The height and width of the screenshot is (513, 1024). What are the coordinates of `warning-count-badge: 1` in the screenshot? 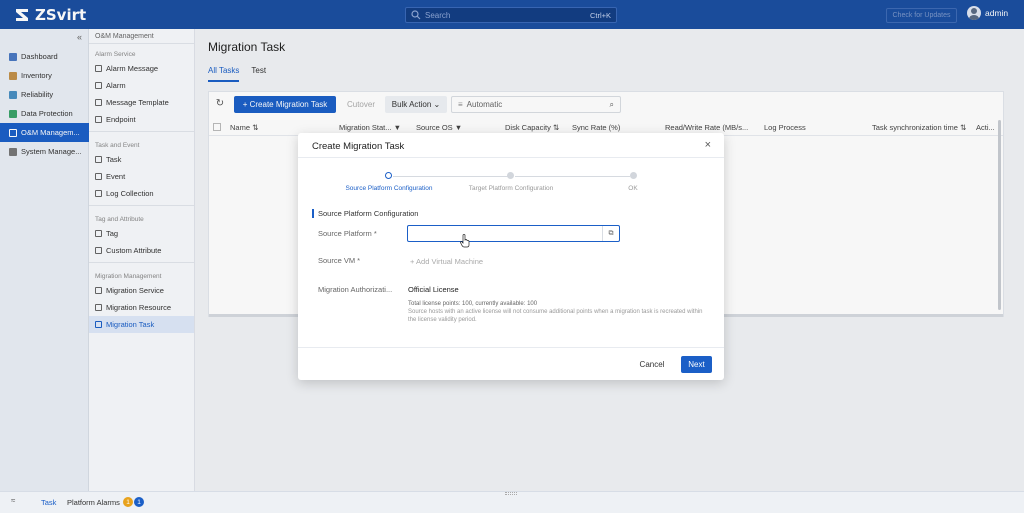 It's located at (128, 502).